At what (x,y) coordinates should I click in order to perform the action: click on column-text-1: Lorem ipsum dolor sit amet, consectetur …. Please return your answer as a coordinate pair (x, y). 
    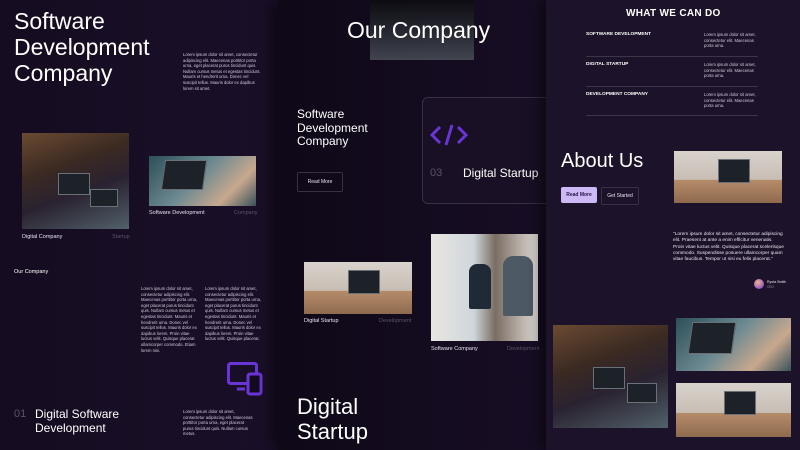
    Looking at the image, I should click on (169, 319).